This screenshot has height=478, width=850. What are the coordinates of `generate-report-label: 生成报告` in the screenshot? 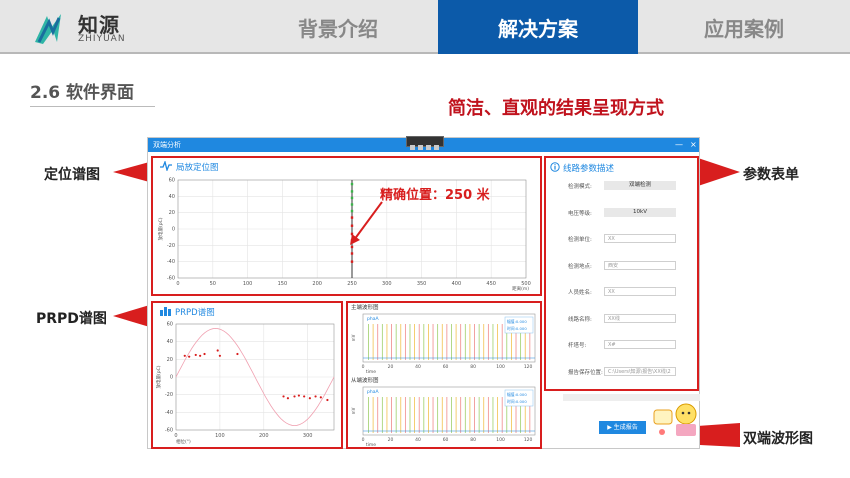 It's located at (625, 427).